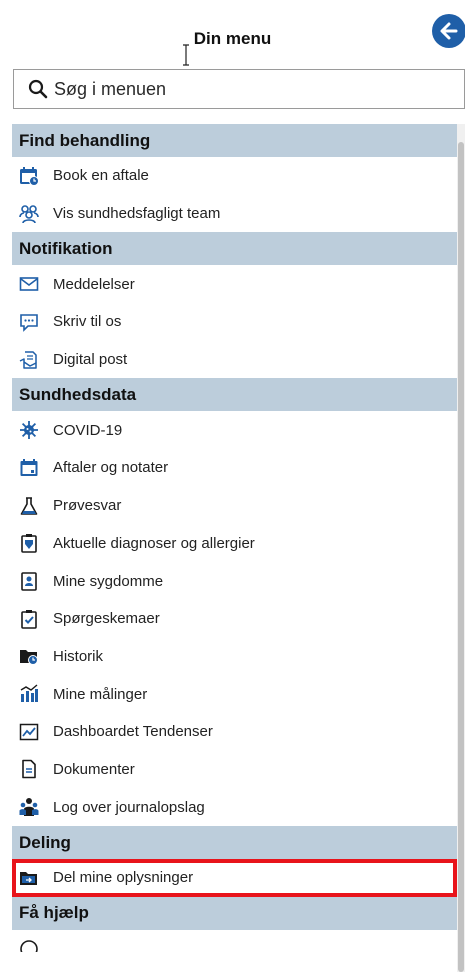 This screenshot has height=972, width=465. What do you see at coordinates (29, 945) in the screenshot?
I see `help-circle-icon` at bounding box center [29, 945].